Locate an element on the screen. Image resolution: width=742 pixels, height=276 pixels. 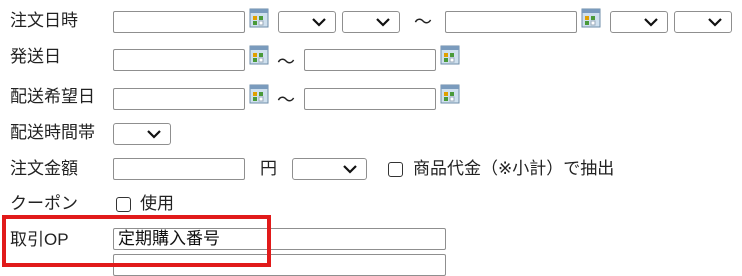
order-amount-input is located at coordinates (179, 169).